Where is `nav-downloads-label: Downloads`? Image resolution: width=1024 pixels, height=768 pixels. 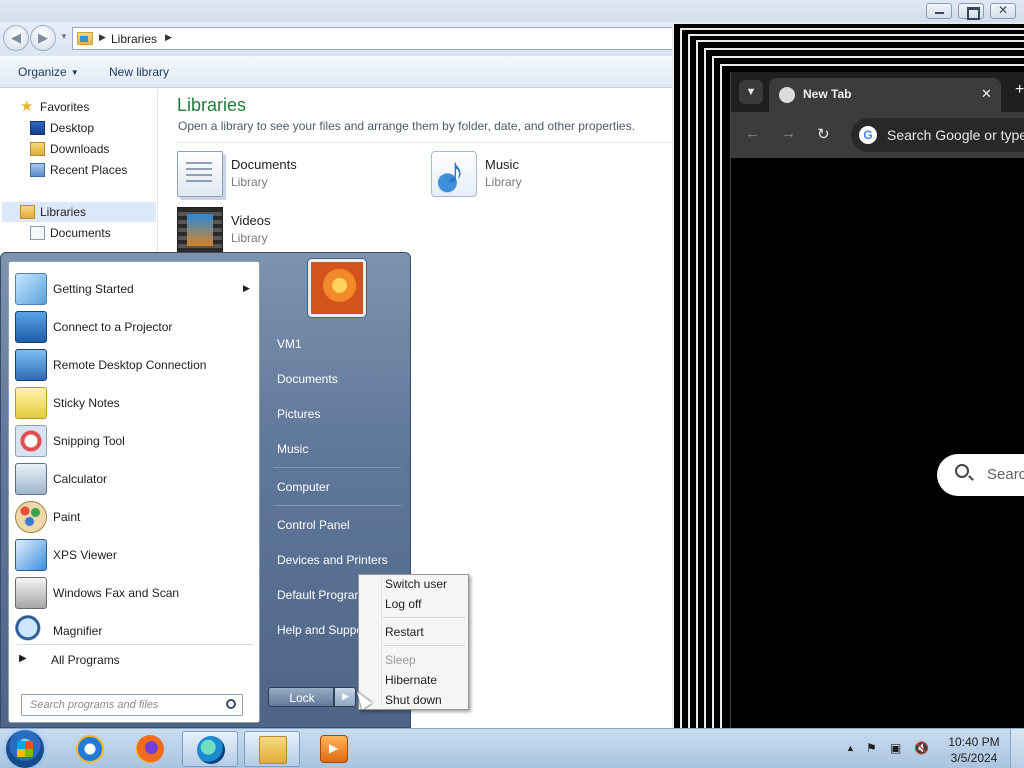 nav-downloads-label: Downloads is located at coordinates (80, 149).